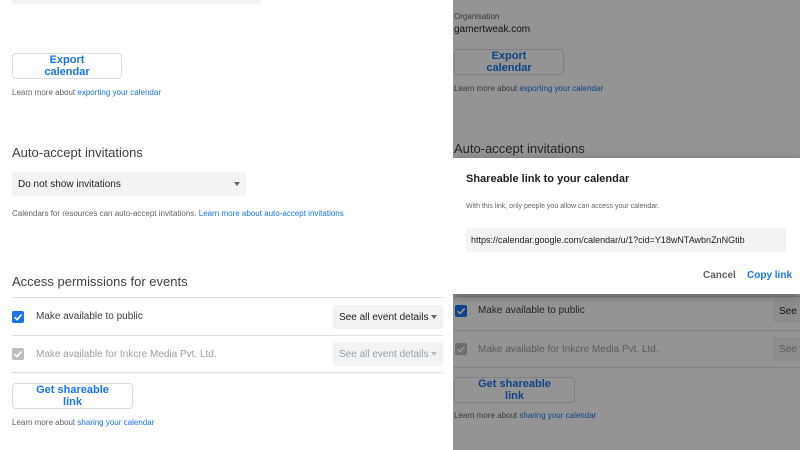 The width and height of the screenshot is (800, 450). I want to click on org-checkbox, so click(18, 354).